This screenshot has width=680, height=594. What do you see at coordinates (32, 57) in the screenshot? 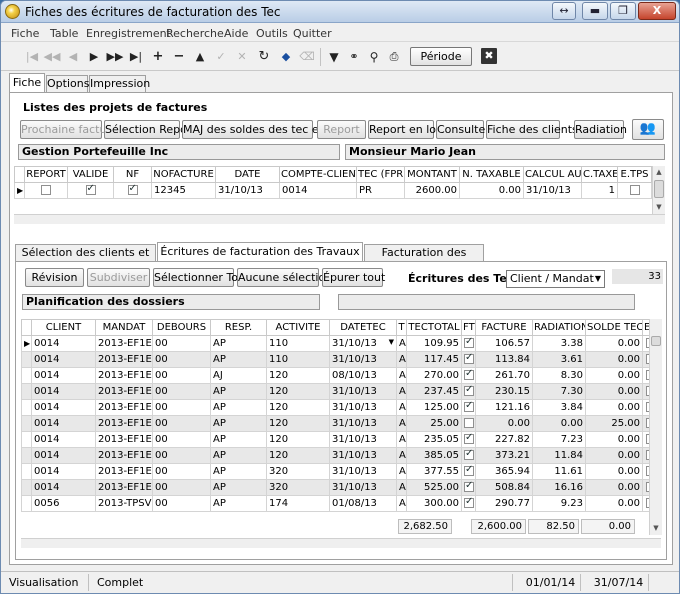
I see `first-record-icon: |◀` at bounding box center [32, 57].